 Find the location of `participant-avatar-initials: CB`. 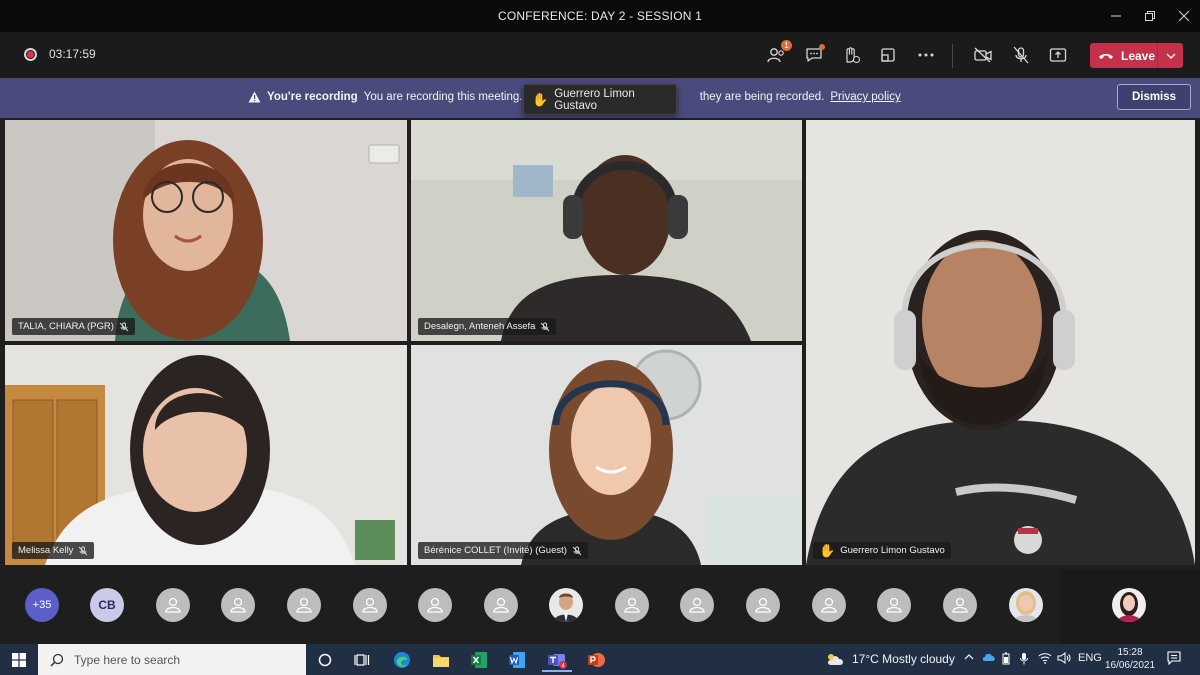

participant-avatar-initials: CB is located at coordinates (107, 605).